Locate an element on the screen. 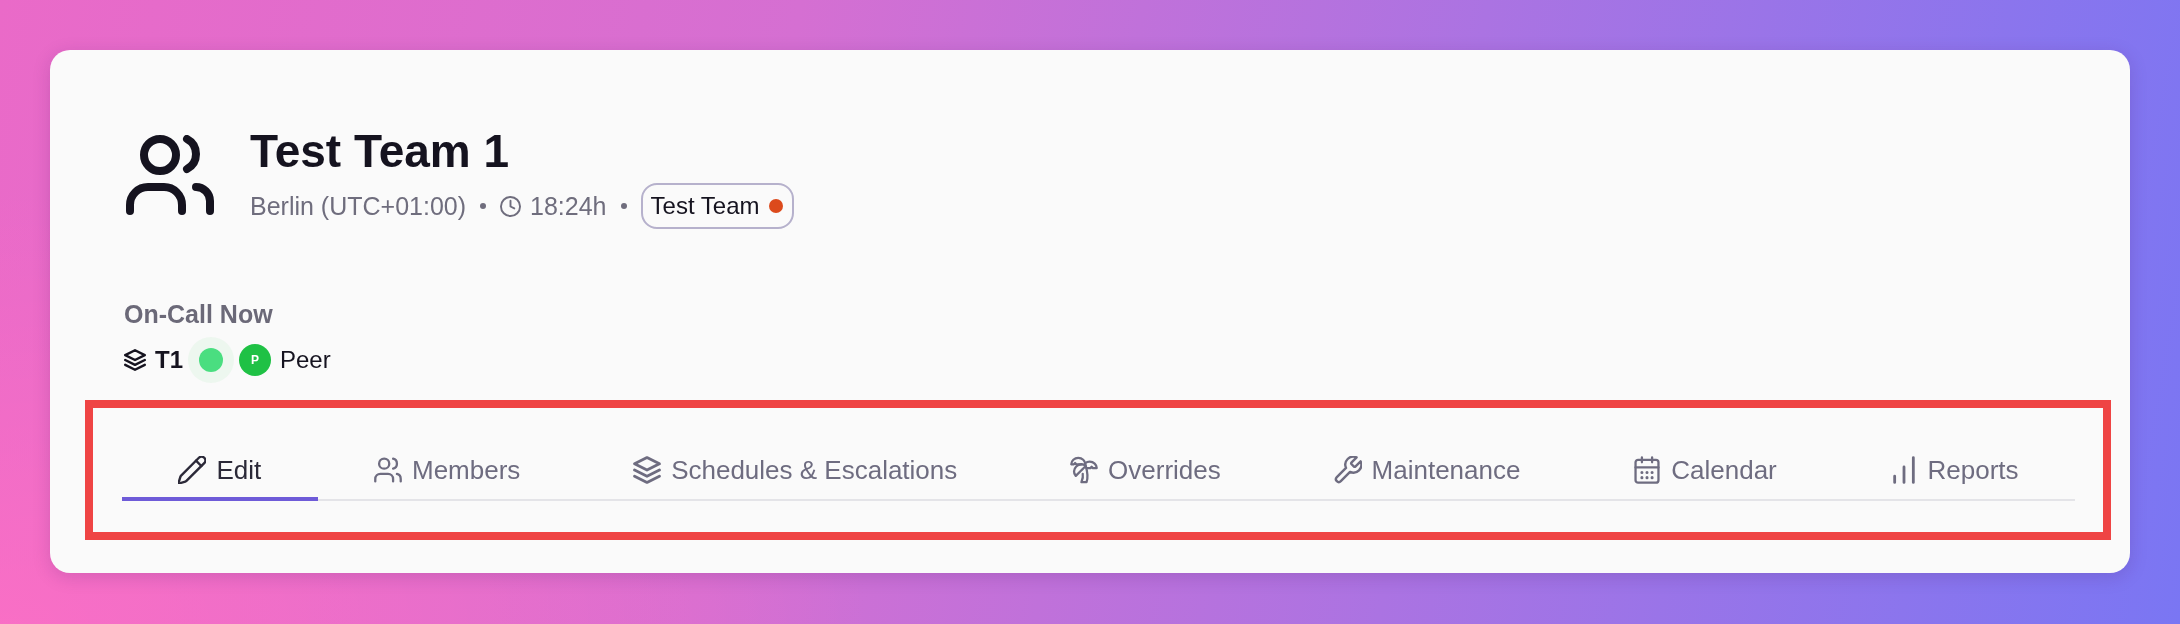 This screenshot has width=2180, height=624. palm-tree-icon is located at coordinates (1084, 470).